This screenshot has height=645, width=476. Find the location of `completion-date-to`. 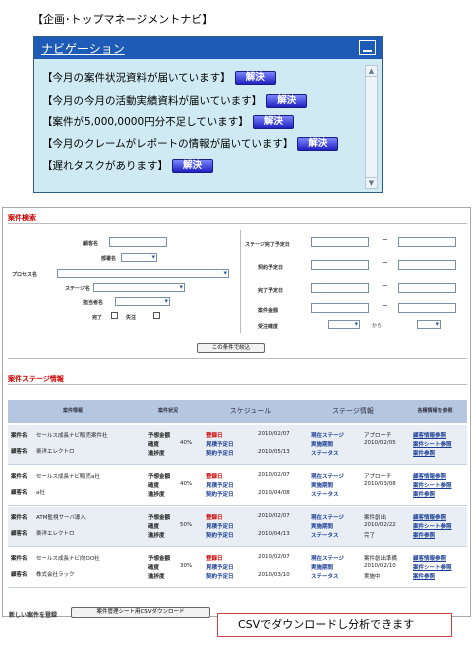

completion-date-to is located at coordinates (427, 288).